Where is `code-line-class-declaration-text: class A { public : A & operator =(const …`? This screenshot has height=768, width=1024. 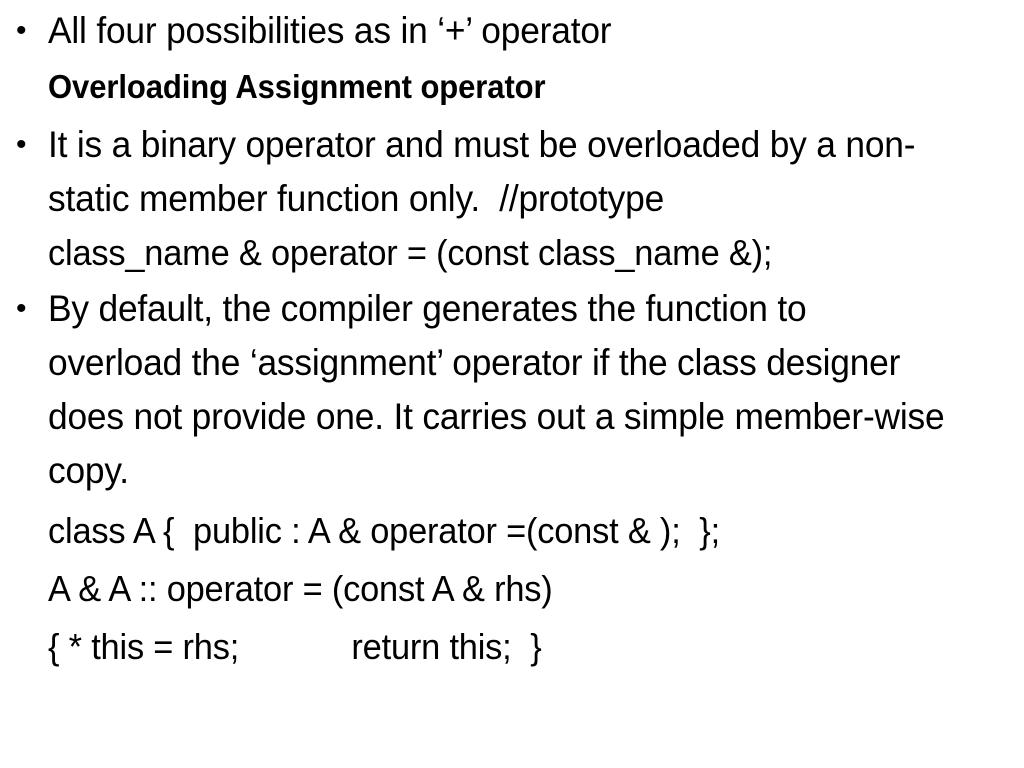 code-line-class-declaration-text: class A { public : A & operator =(const … is located at coordinates (384, 530).